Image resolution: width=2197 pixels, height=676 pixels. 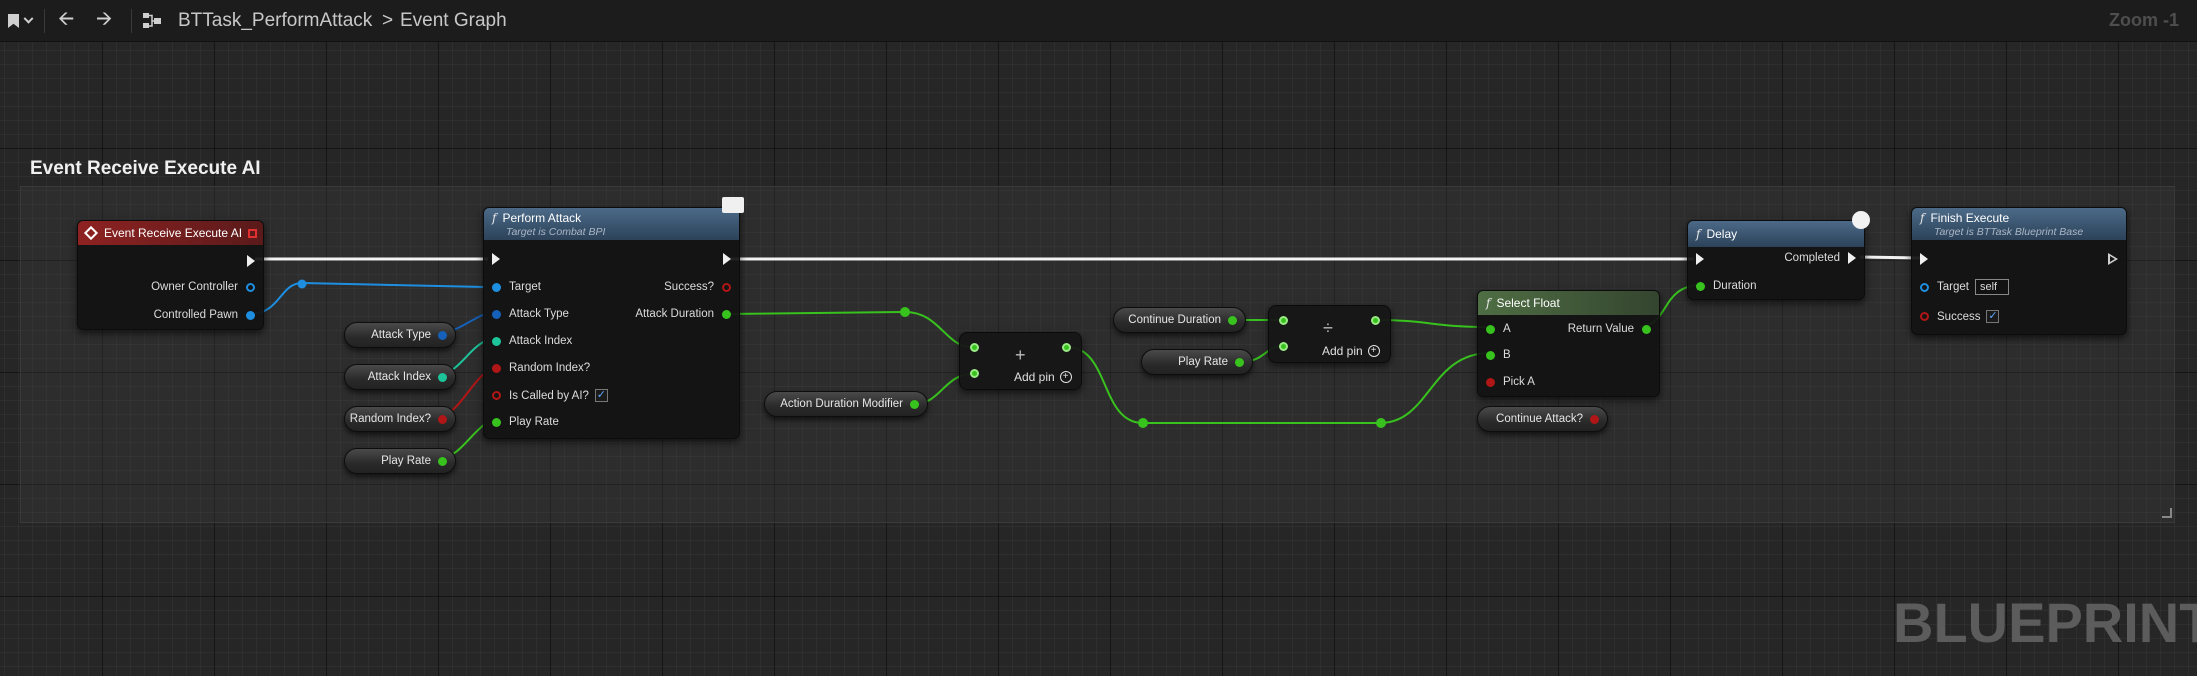 I want to click on pin-label: Target, so click(x=1953, y=287).